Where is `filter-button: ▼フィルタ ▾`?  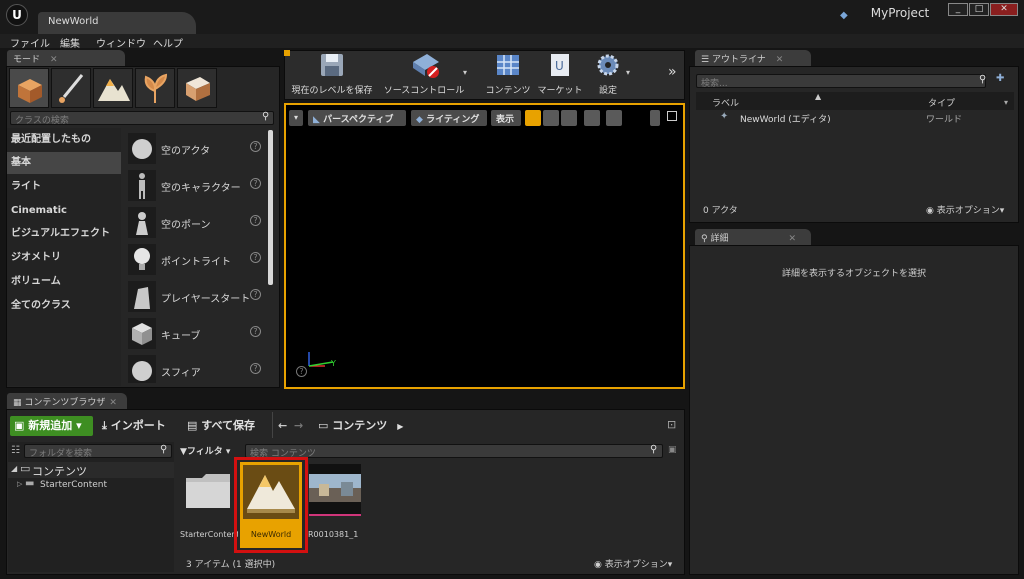
filter-button: ▼フィルタ ▾ is located at coordinates (205, 450).